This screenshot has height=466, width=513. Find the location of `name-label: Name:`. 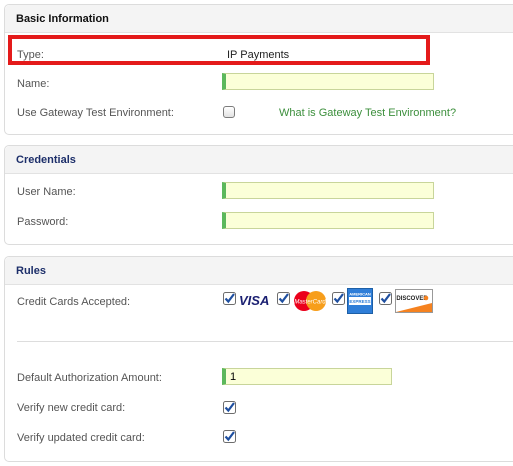

name-label: Name: is located at coordinates (33, 84).